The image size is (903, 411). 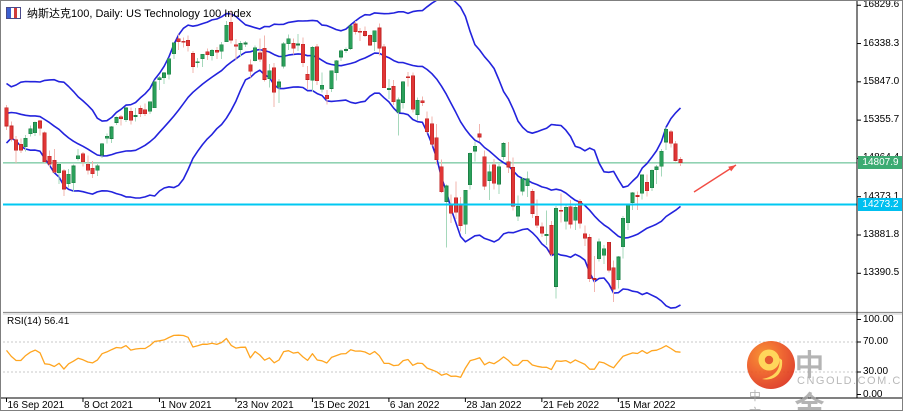 What do you see at coordinates (571, 405) in the screenshot?
I see `date-axis-label: 21 Feb 2022` at bounding box center [571, 405].